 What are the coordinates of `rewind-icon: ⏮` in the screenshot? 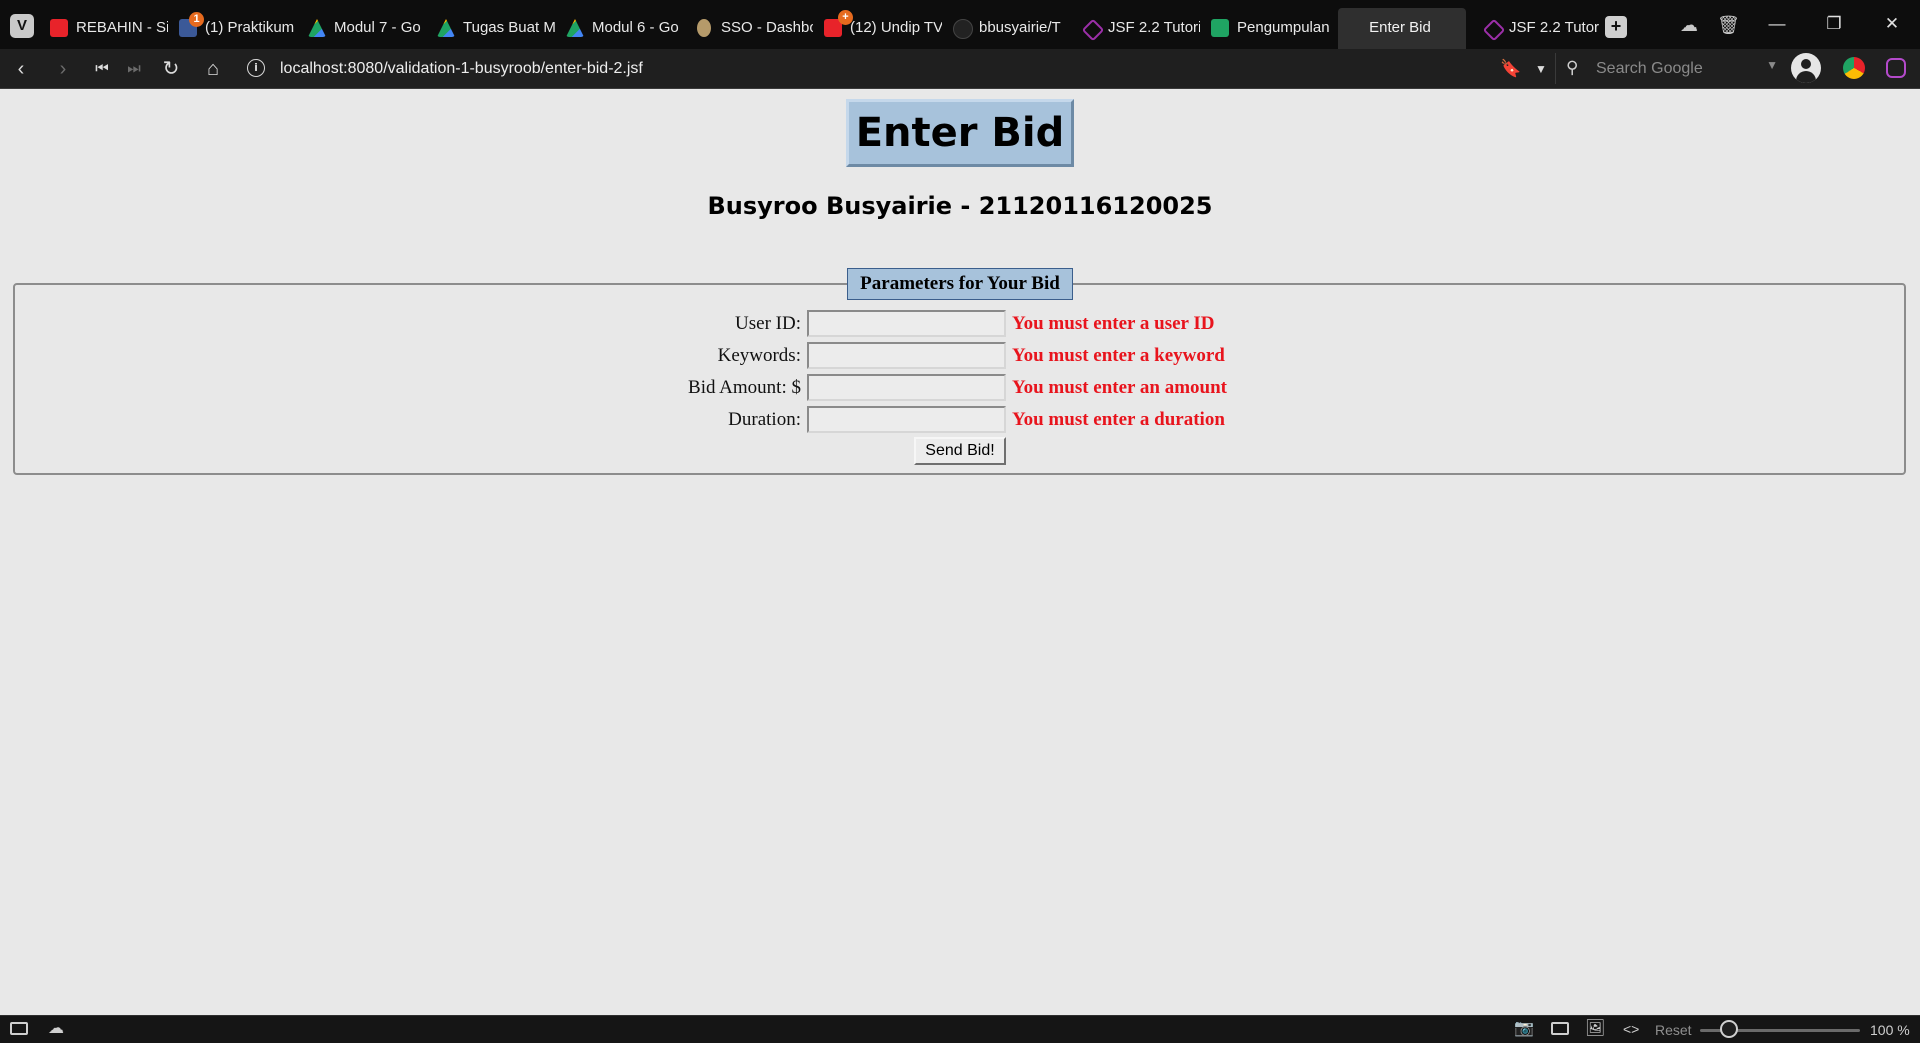 It's located at (102, 69).